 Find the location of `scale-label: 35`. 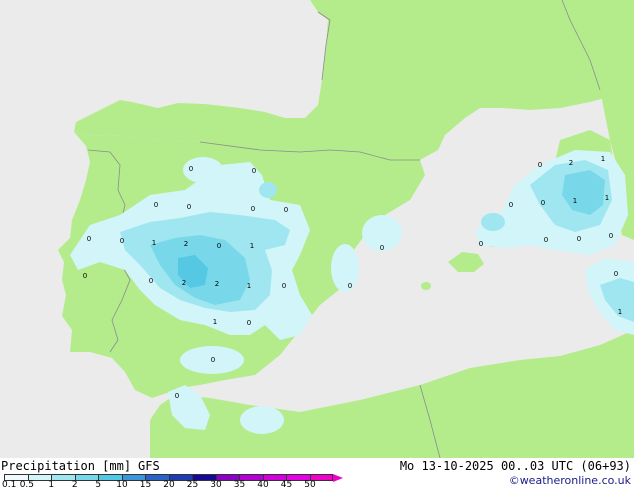

scale-label: 35 is located at coordinates (239, 485).